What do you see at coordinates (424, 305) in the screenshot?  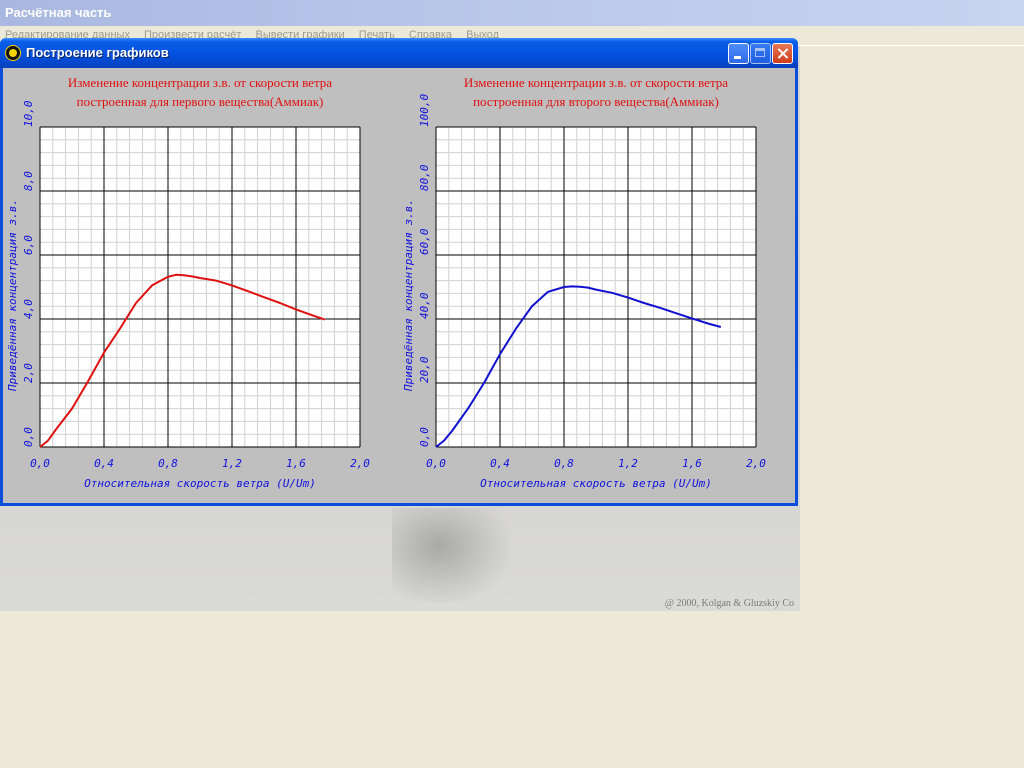 I see `y-tick-label: 40,0` at bounding box center [424, 305].